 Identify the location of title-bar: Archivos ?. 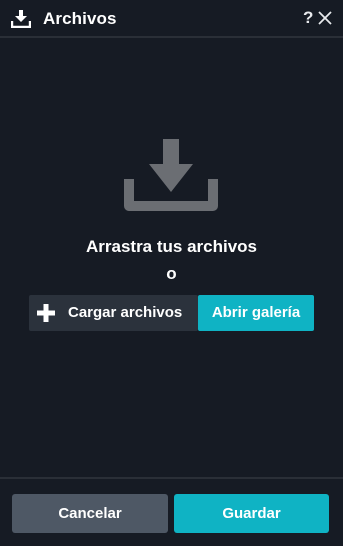
(171, 19).